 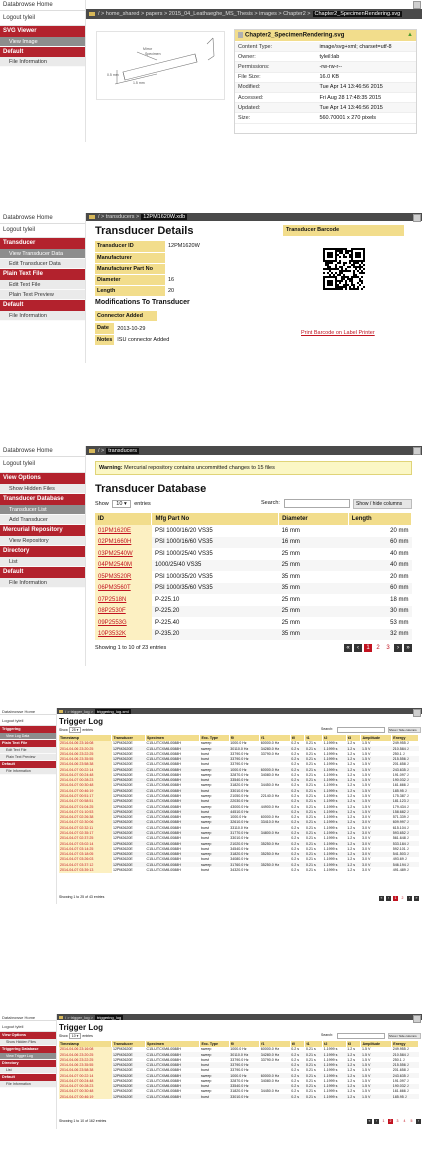 I want to click on entries-select: 10 ▾, so click(x=75, y=1036).